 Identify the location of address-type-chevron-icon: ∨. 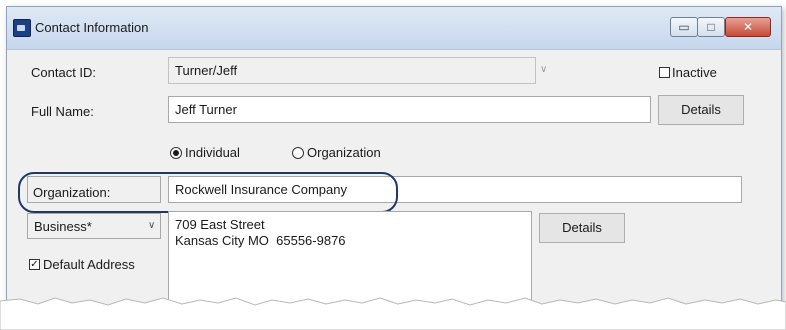
(152, 225).